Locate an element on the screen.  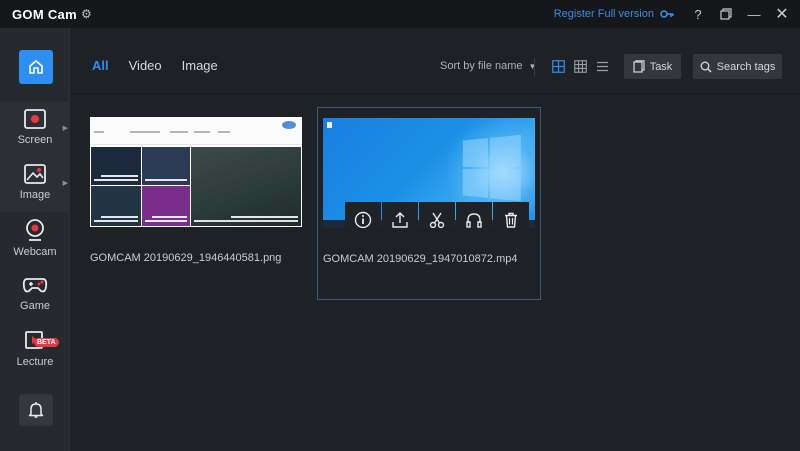
list-view-button is located at coordinates (602, 66).